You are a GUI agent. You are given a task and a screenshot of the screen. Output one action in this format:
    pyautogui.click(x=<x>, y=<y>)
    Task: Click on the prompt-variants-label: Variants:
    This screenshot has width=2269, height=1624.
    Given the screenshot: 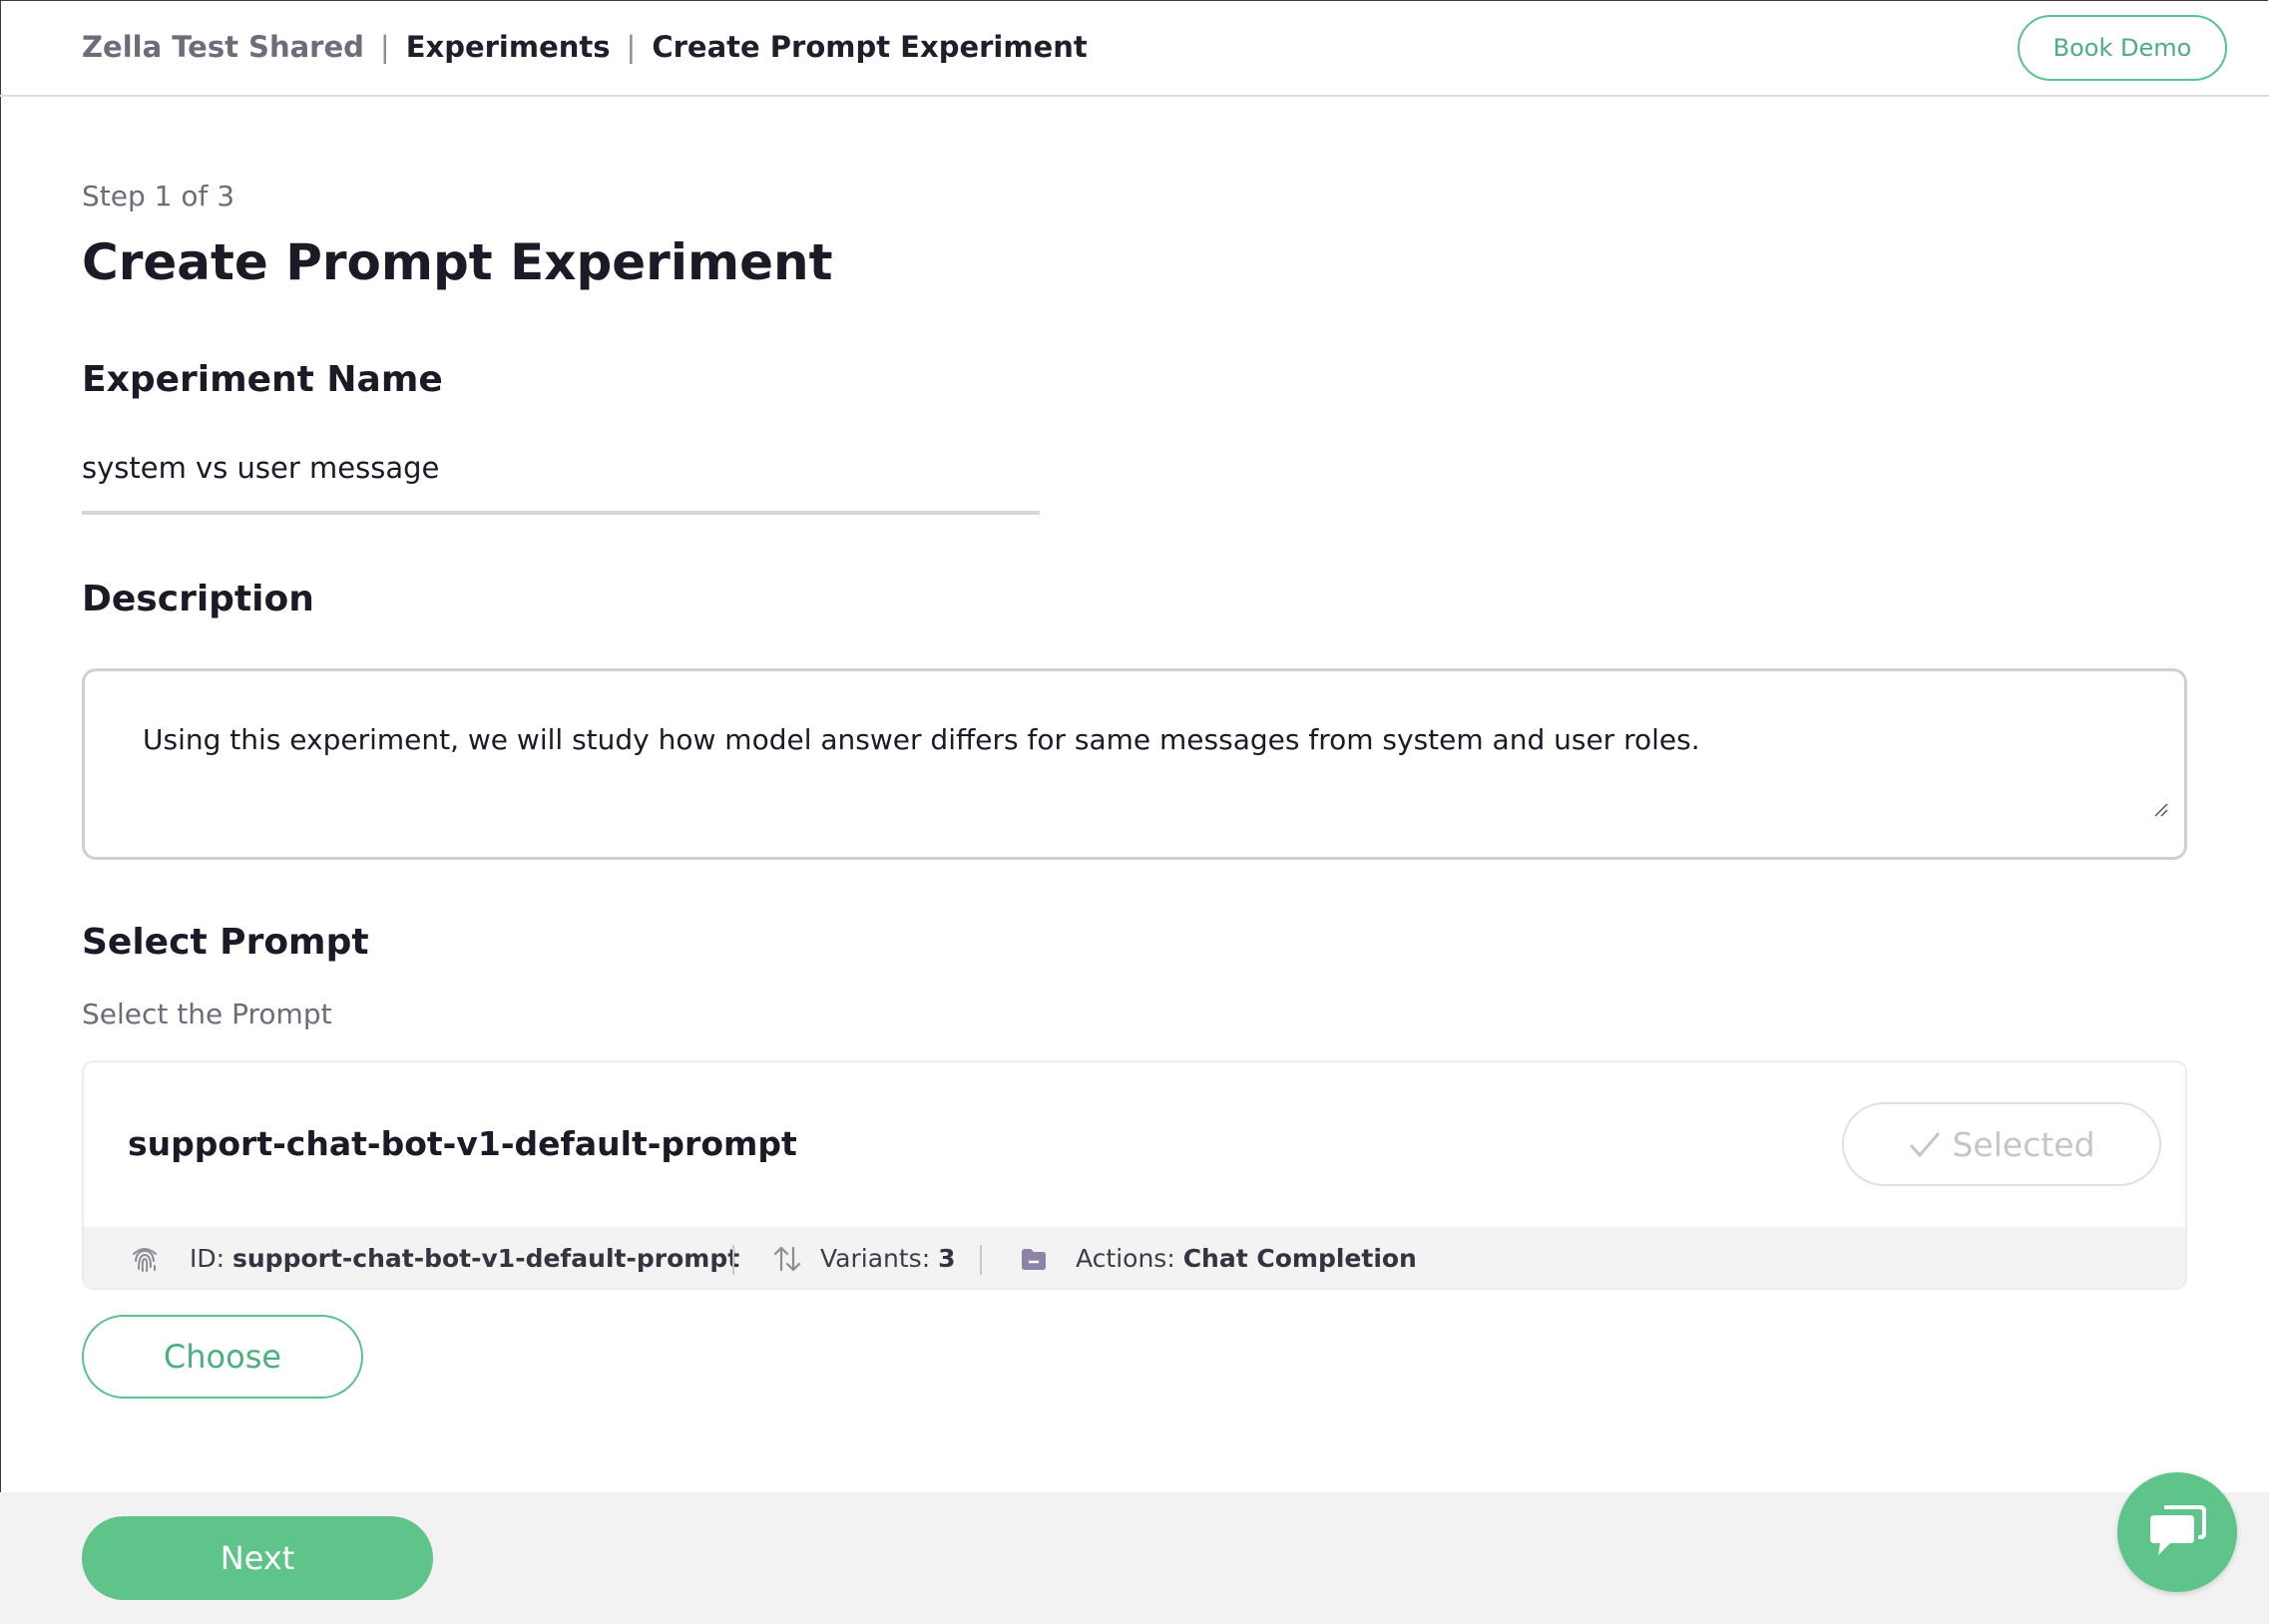 What is the action you would take?
    pyautogui.click(x=875, y=1258)
    